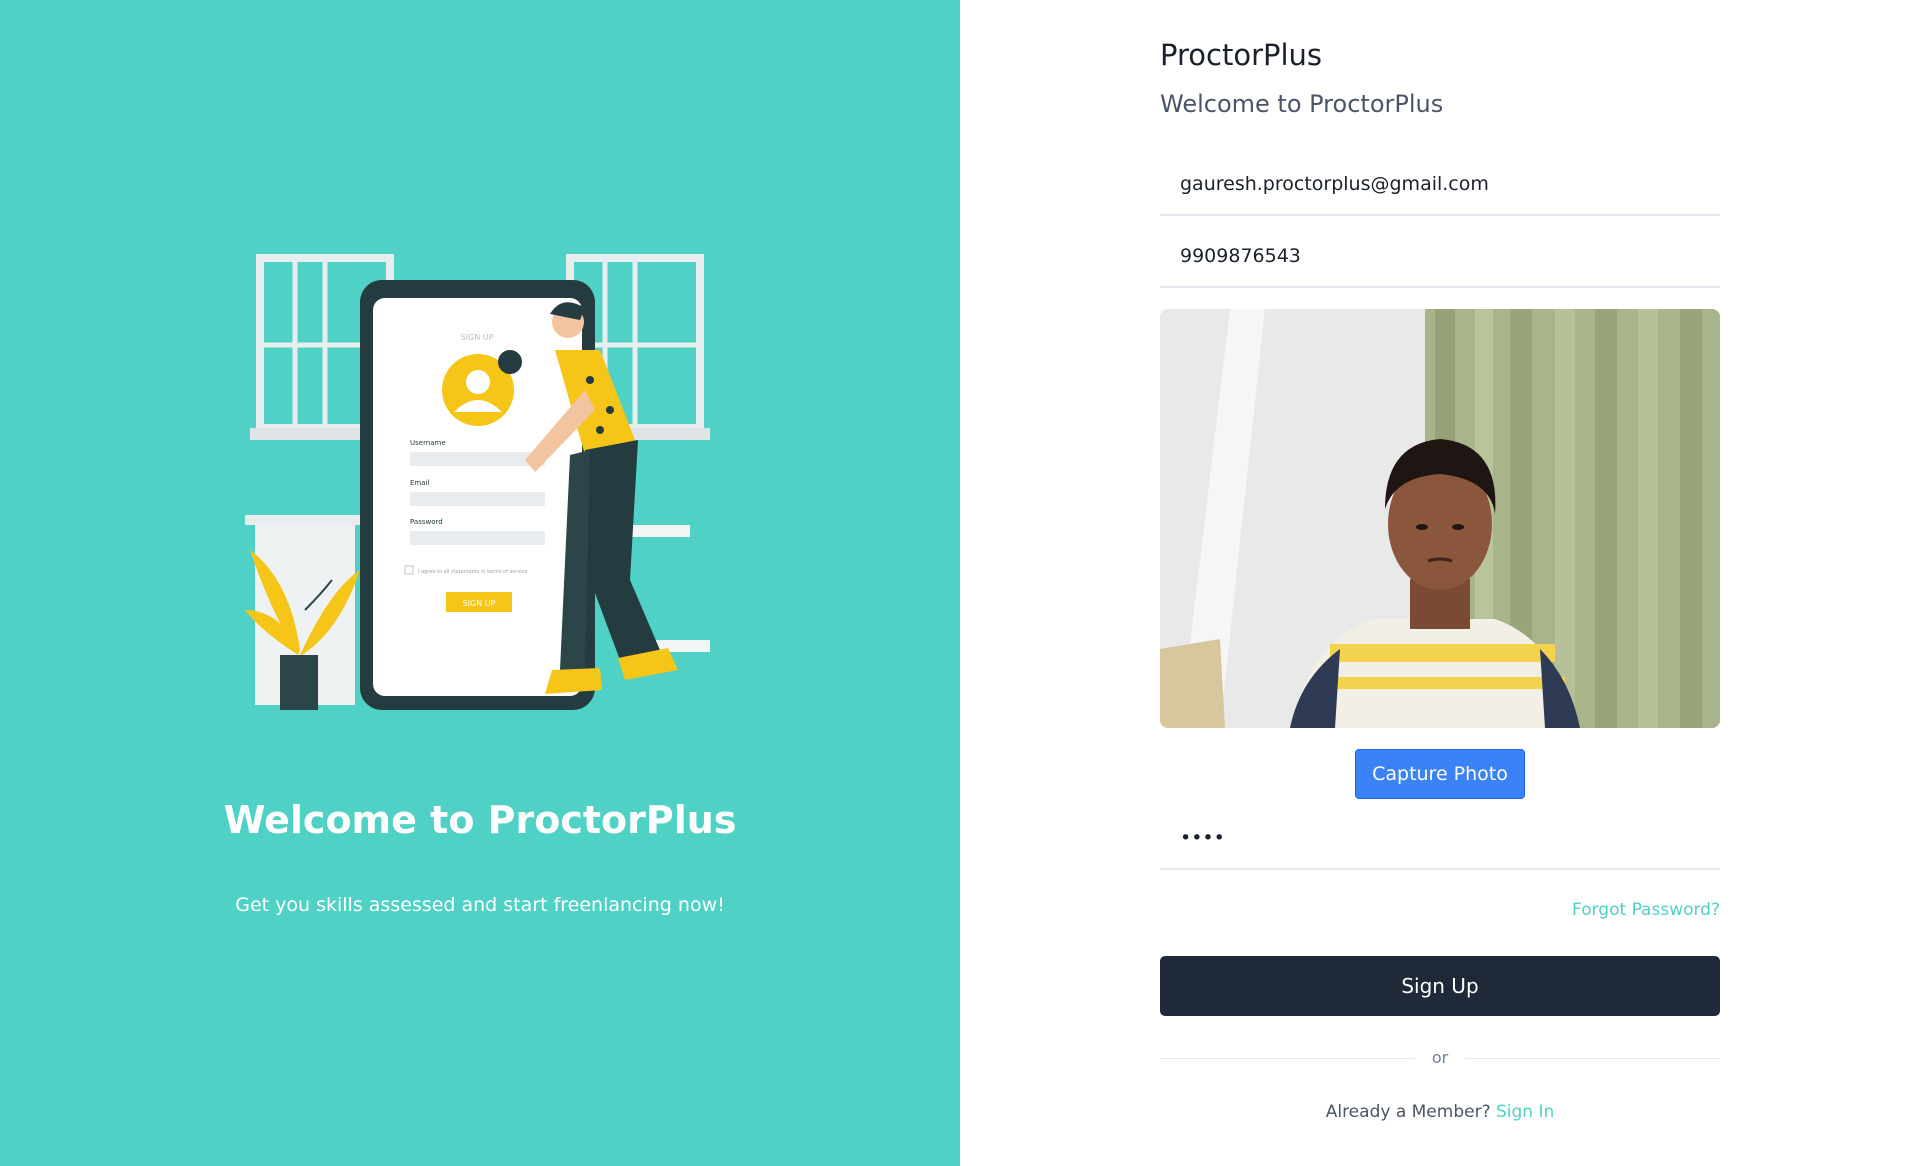  I want to click on email-field, so click(1440, 185).